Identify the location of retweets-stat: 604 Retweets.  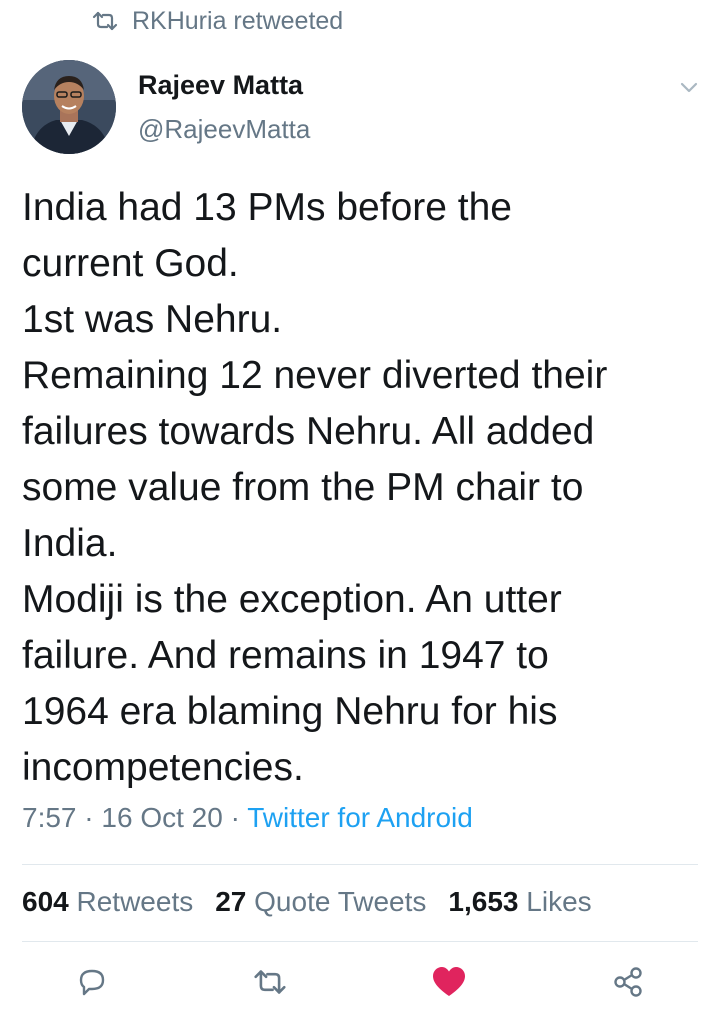
(107, 902).